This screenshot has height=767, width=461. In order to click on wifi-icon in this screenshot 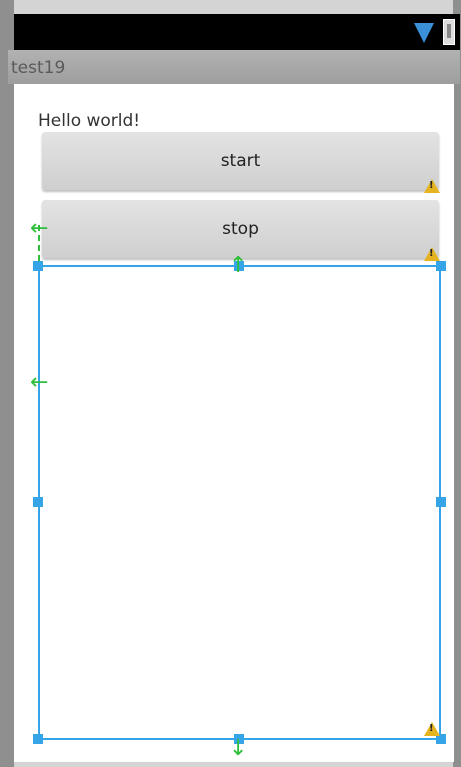, I will do `click(424, 33)`.